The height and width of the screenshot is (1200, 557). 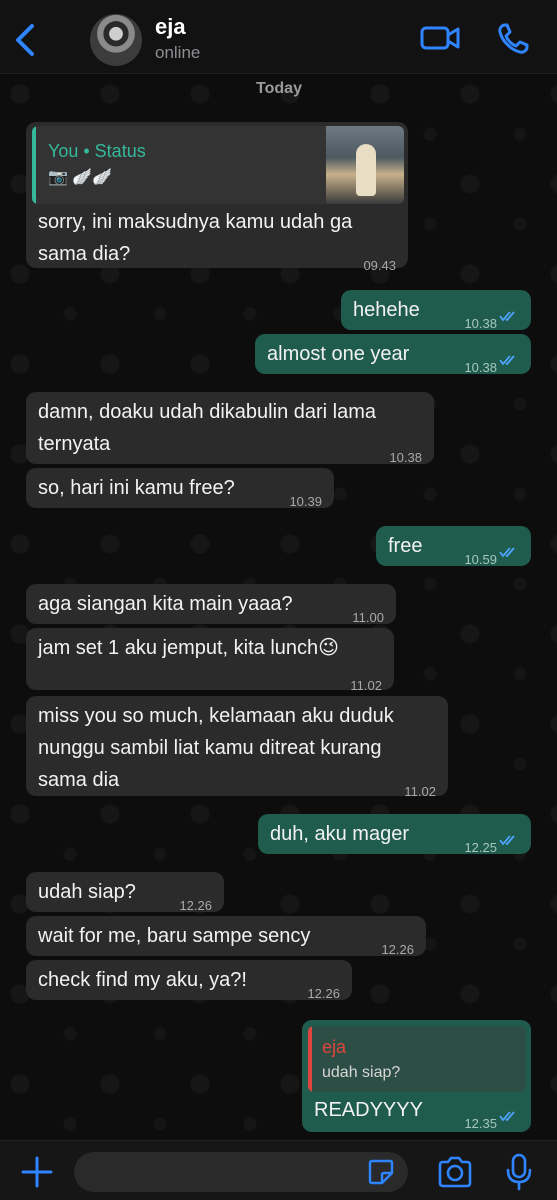 I want to click on message-text: wait for me, baru sampe sency, so click(x=174, y=936).